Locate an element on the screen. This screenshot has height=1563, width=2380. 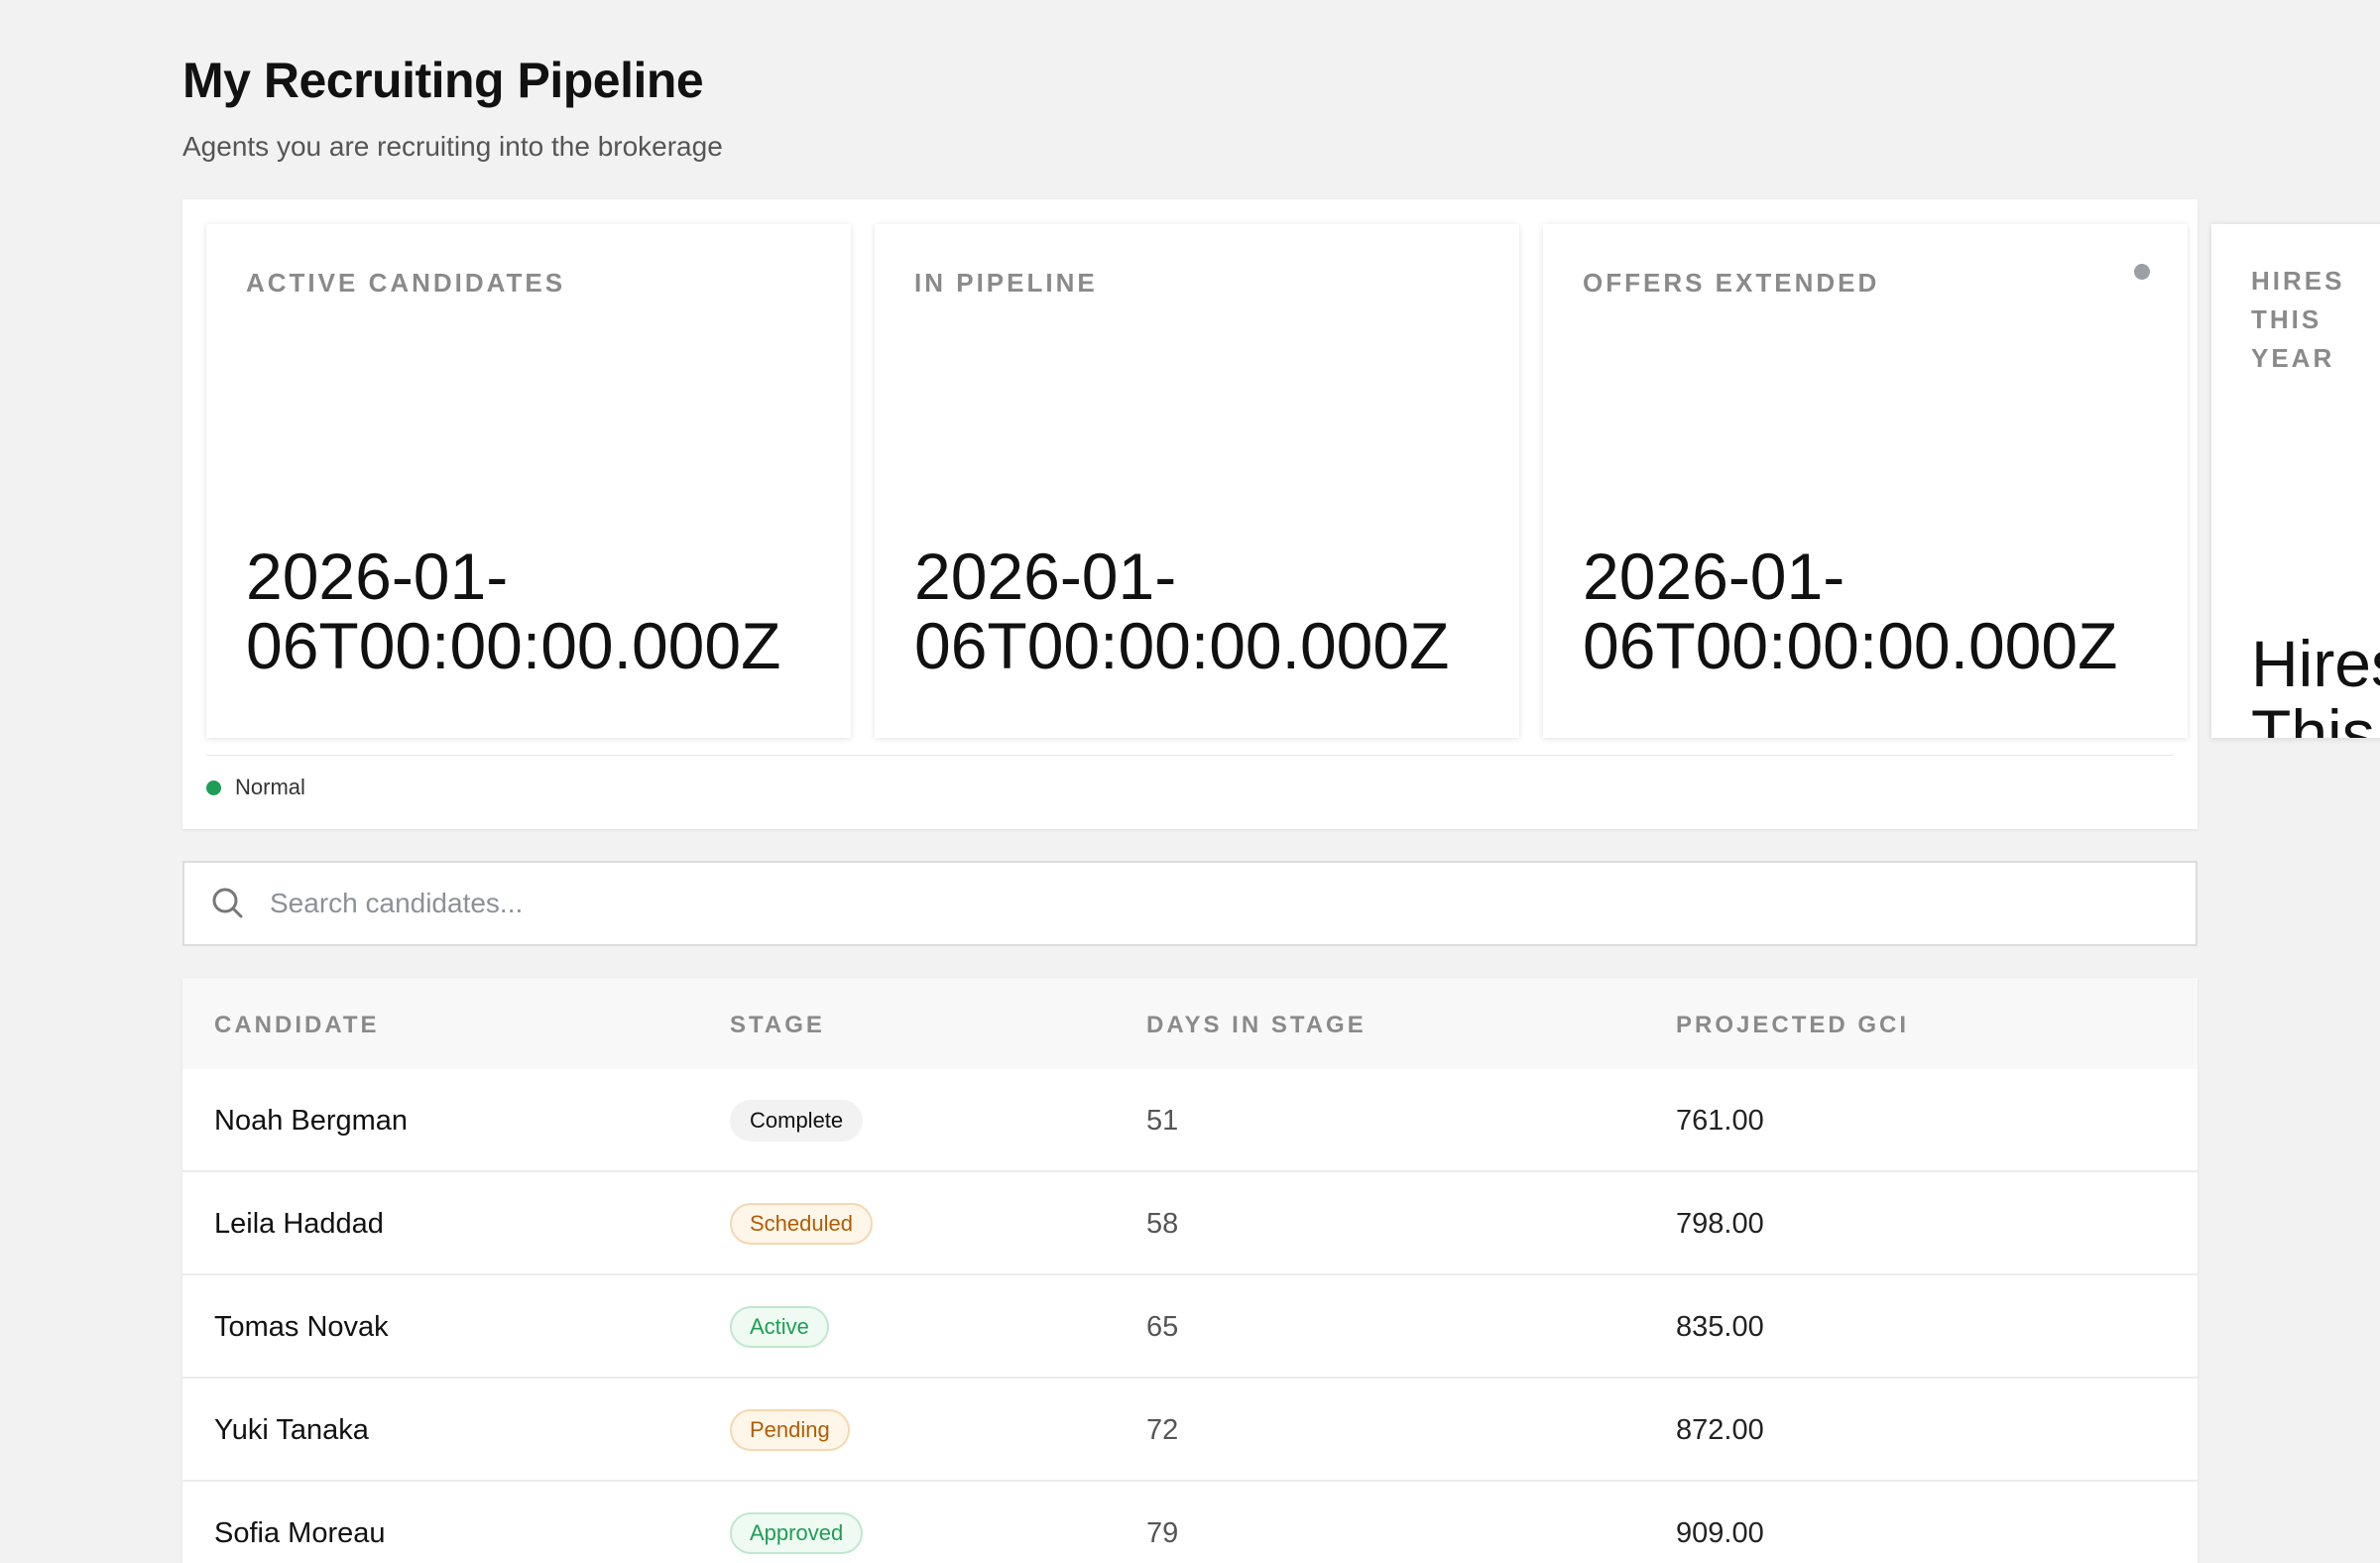
stat-label: OFFERS EXTENDED is located at coordinates (1731, 283).